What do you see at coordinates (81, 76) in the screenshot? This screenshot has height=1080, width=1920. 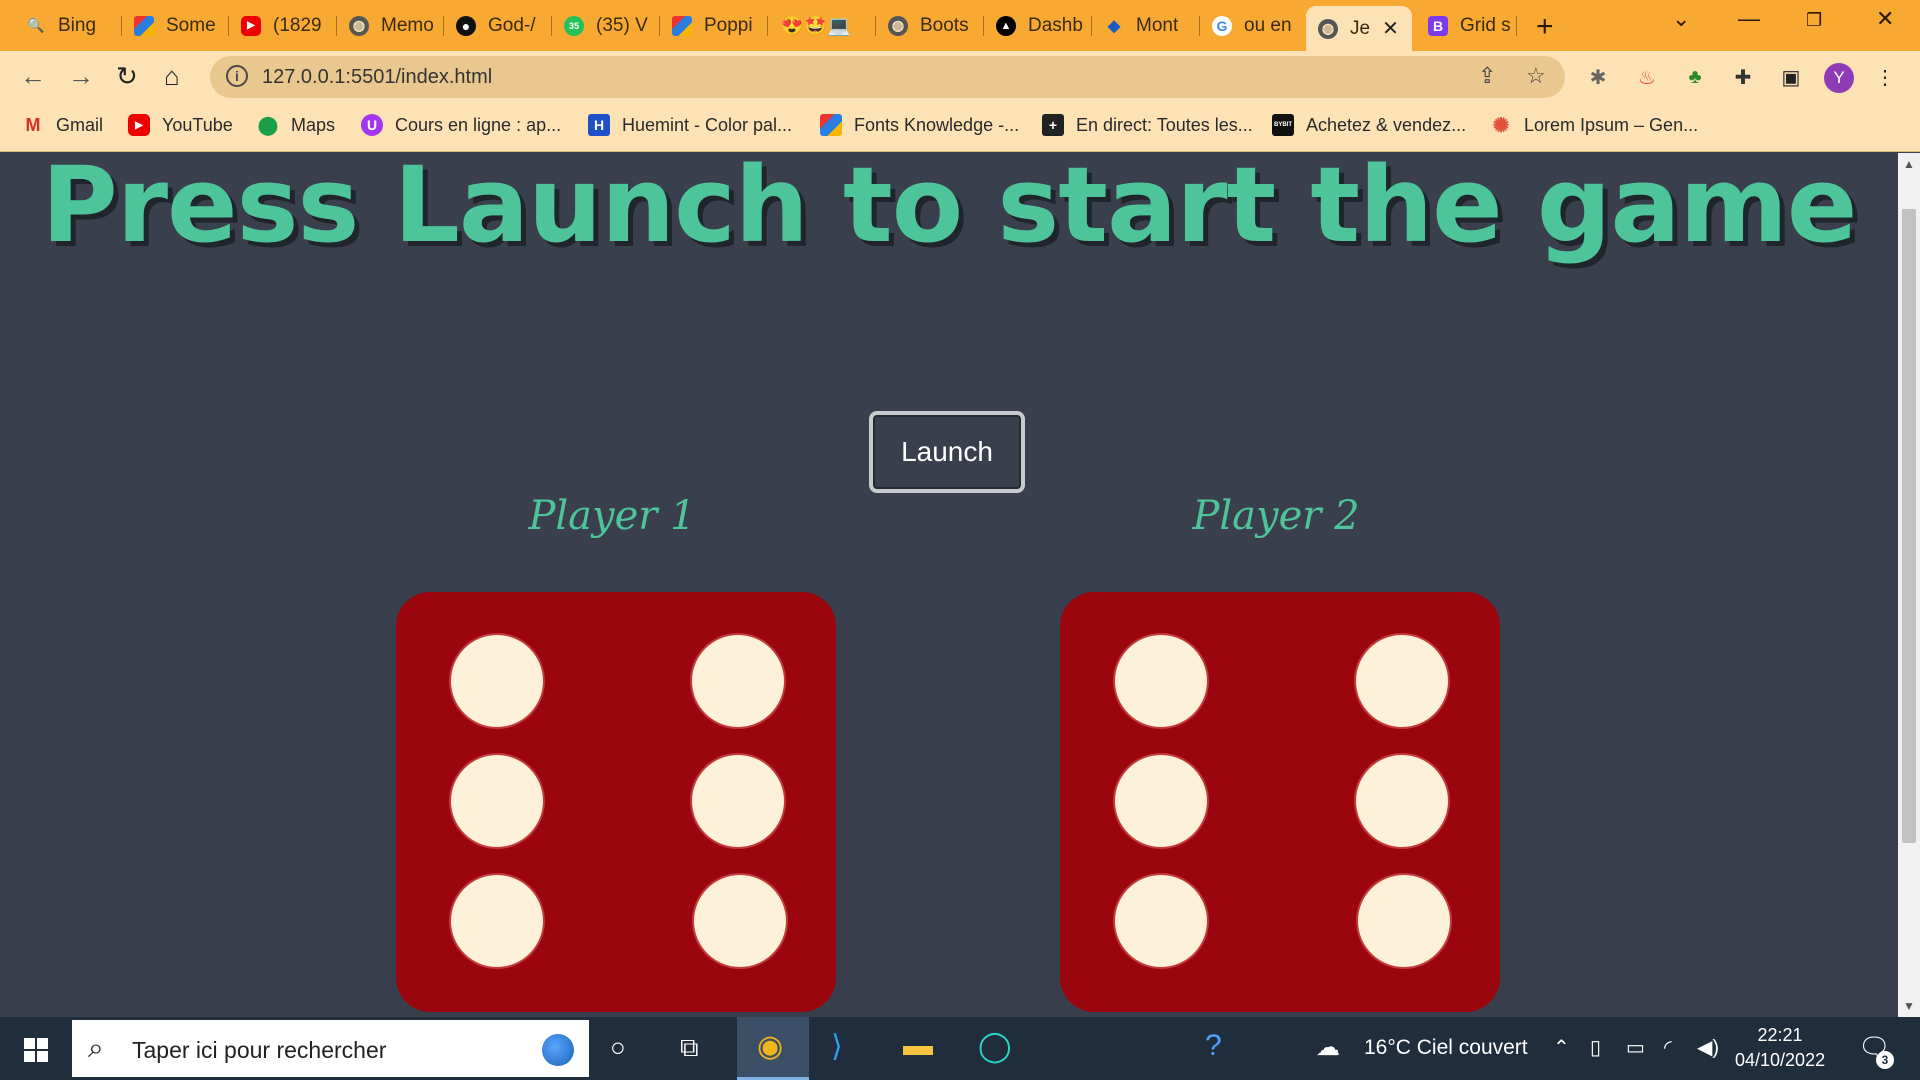 I see `forward-arrow-icon: →` at bounding box center [81, 76].